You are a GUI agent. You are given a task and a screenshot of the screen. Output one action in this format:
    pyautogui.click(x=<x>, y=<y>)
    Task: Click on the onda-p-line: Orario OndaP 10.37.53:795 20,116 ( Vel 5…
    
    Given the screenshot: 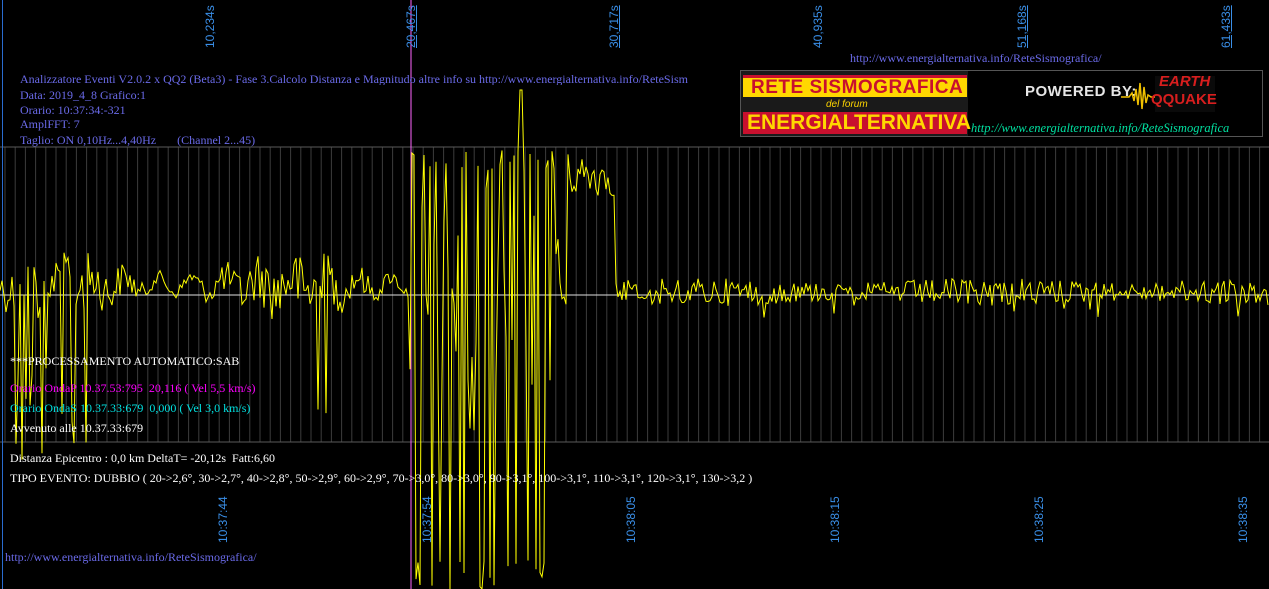 What is the action you would take?
    pyautogui.click(x=133, y=388)
    